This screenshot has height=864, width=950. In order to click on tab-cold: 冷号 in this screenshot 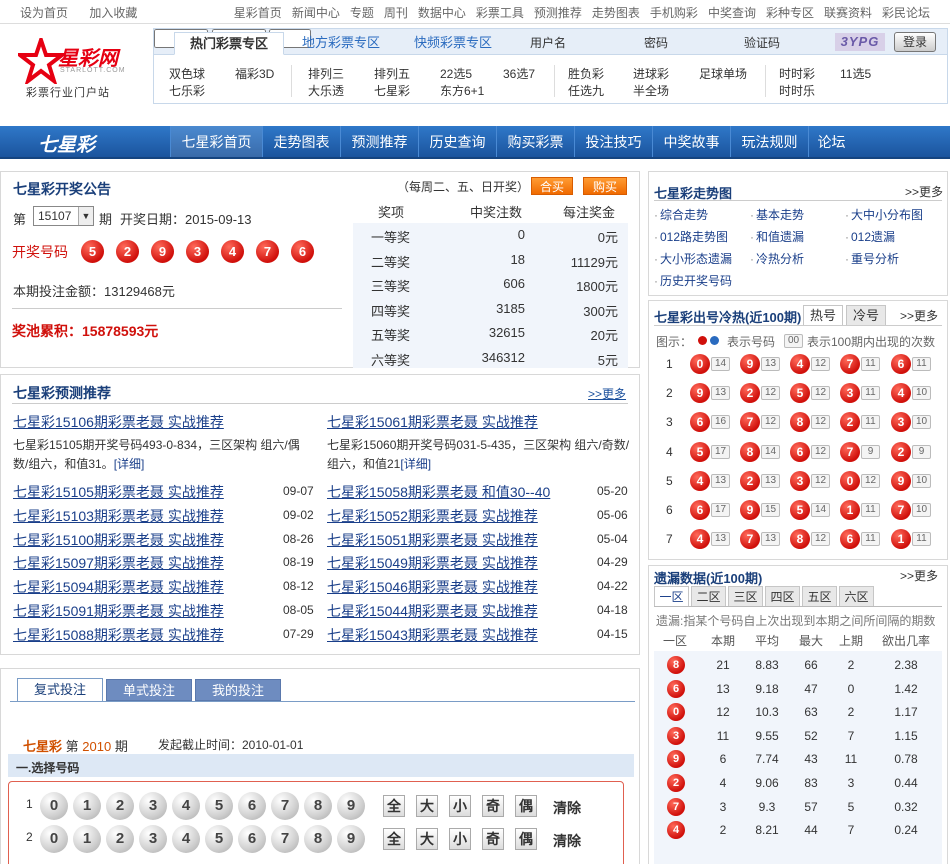, I will do `click(866, 315)`.